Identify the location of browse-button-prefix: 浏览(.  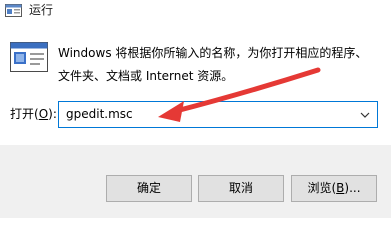
(322, 188).